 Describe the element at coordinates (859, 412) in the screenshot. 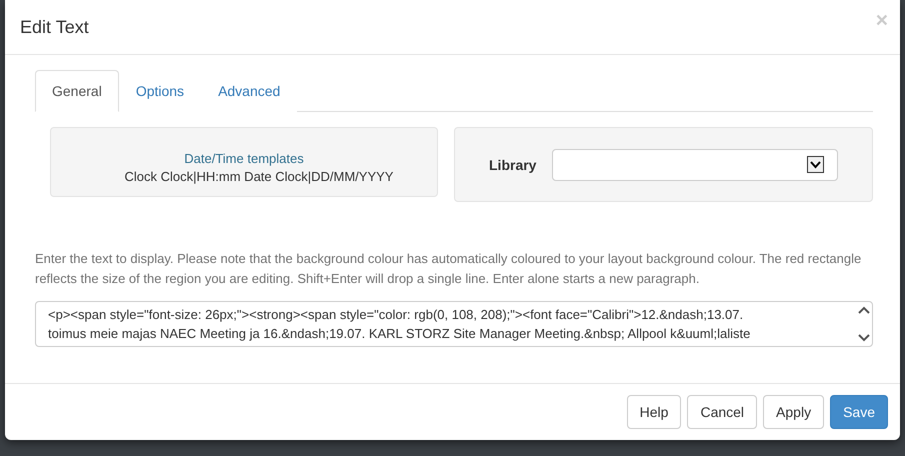

I see `primary-button: Save` at that location.